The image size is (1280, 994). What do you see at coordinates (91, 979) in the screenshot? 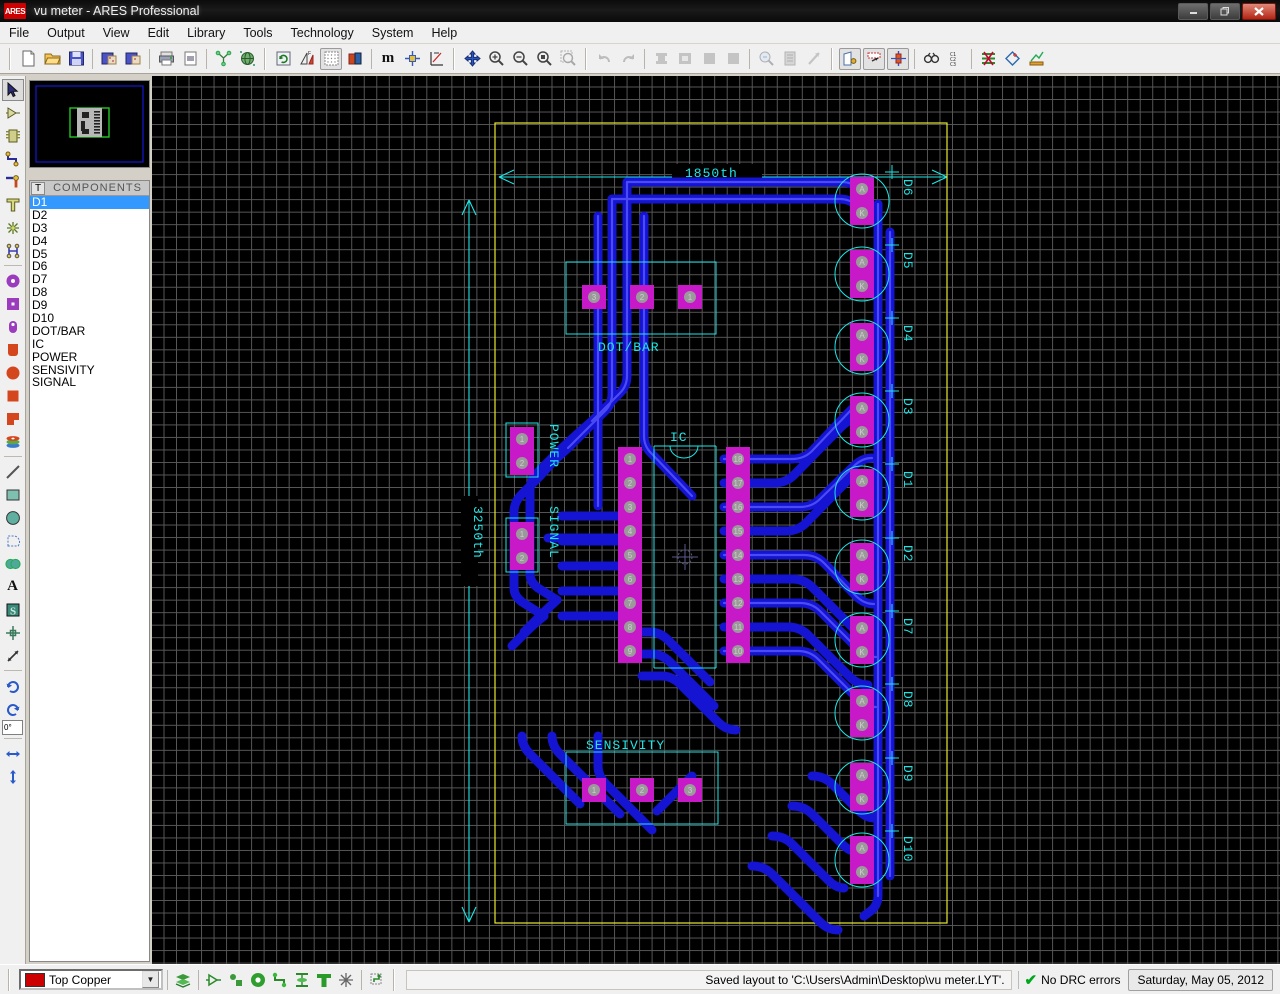
I see `layer-selector: Top Copper ▼` at bounding box center [91, 979].